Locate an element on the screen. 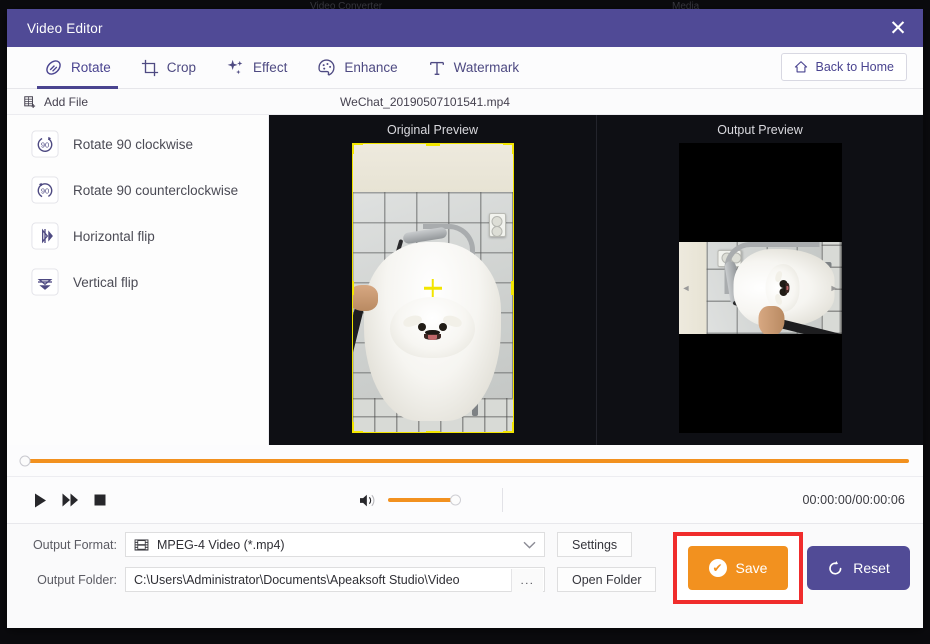 The width and height of the screenshot is (930, 644). output-format-label: Output Format: is located at coordinates (74, 544).